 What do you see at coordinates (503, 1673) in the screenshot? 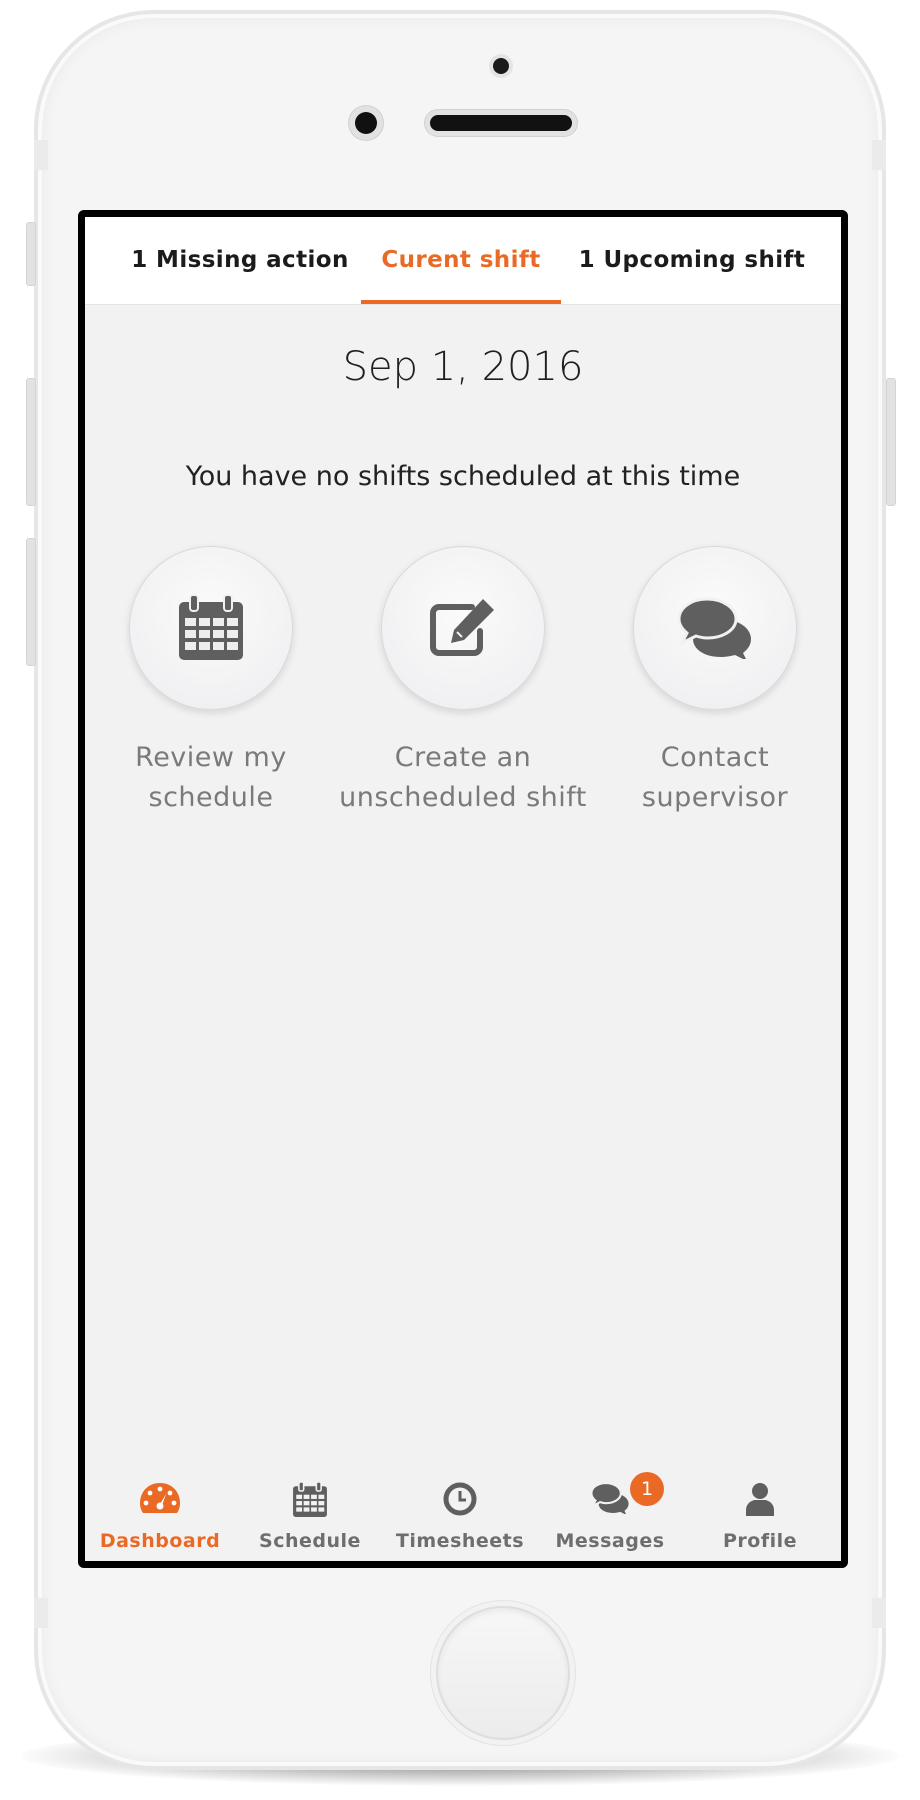
I see `home-button` at bounding box center [503, 1673].